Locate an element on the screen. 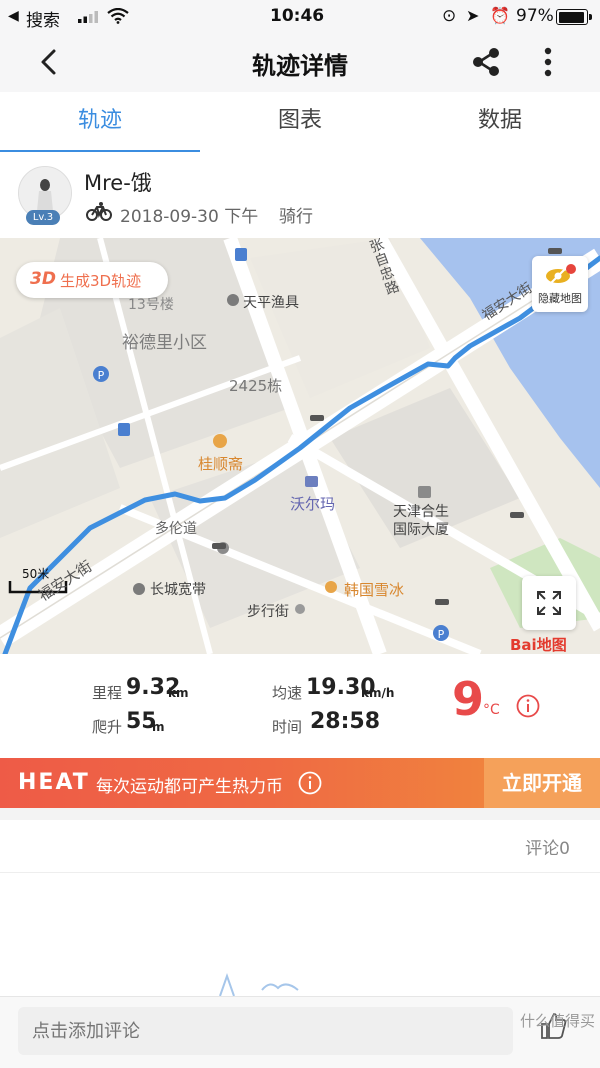 Image resolution: width=600 pixels, height=1068 pixels. temperature-unit: °C is located at coordinates (491, 710).